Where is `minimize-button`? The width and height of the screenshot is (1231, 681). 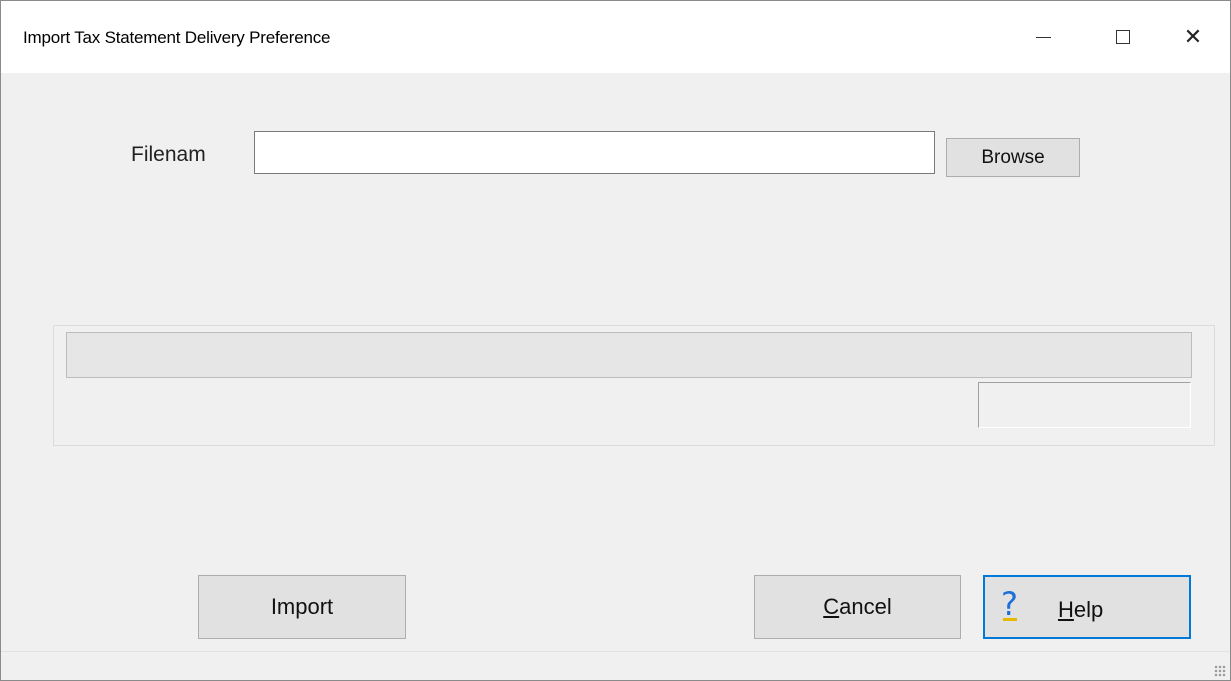 minimize-button is located at coordinates (1043, 37).